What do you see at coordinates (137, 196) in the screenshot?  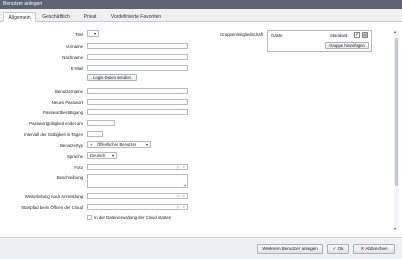 I see `weiterleitung-field: ▷ ⌕` at bounding box center [137, 196].